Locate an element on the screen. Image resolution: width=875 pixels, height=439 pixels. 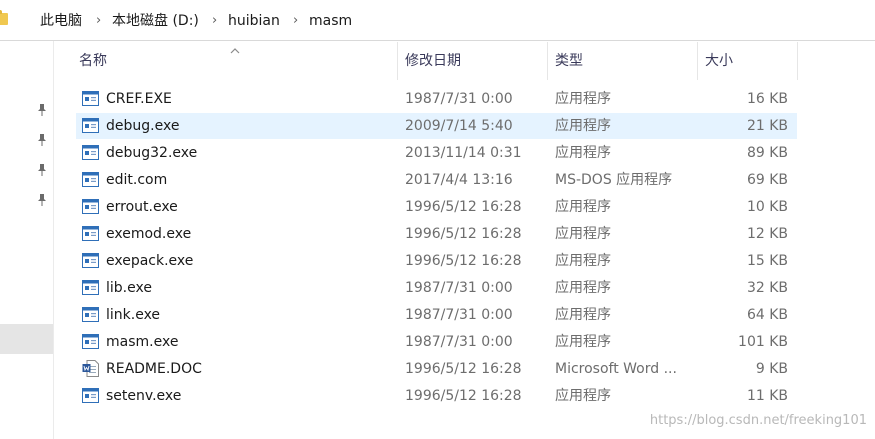
file-name: CREF.EXE is located at coordinates (139, 99).